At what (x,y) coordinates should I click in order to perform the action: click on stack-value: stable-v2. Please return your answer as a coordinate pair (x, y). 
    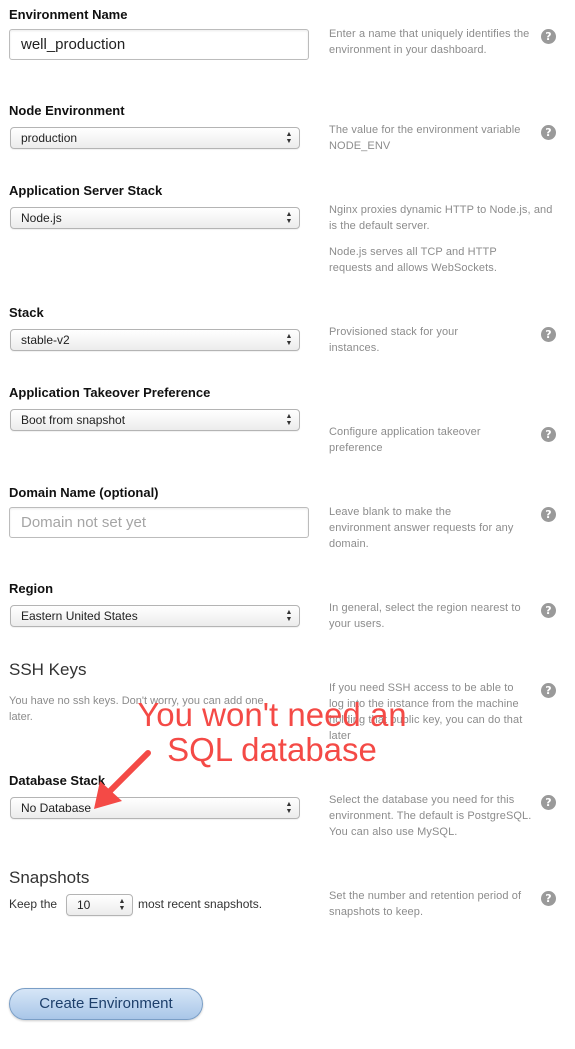
    Looking at the image, I should click on (45, 340).